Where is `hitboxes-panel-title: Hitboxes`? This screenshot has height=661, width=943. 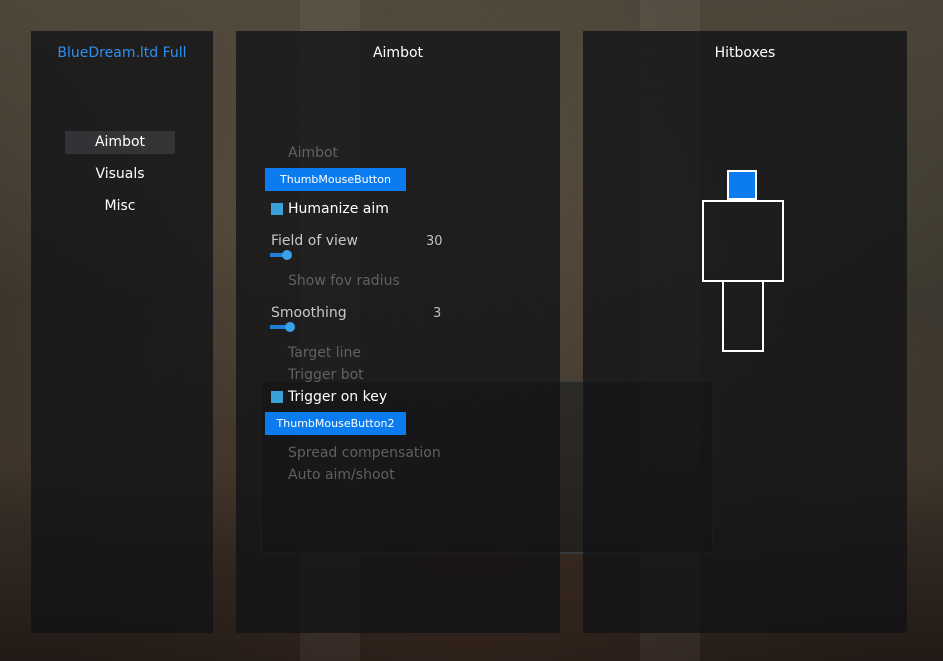
hitboxes-panel-title: Hitboxes is located at coordinates (745, 53).